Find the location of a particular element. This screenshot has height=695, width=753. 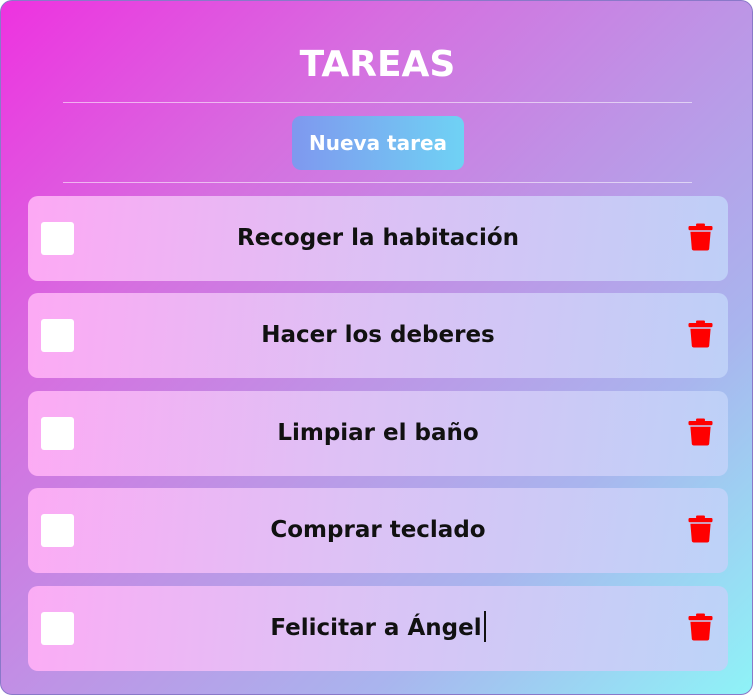

task-label: Hacer los deberes is located at coordinates (378, 335).